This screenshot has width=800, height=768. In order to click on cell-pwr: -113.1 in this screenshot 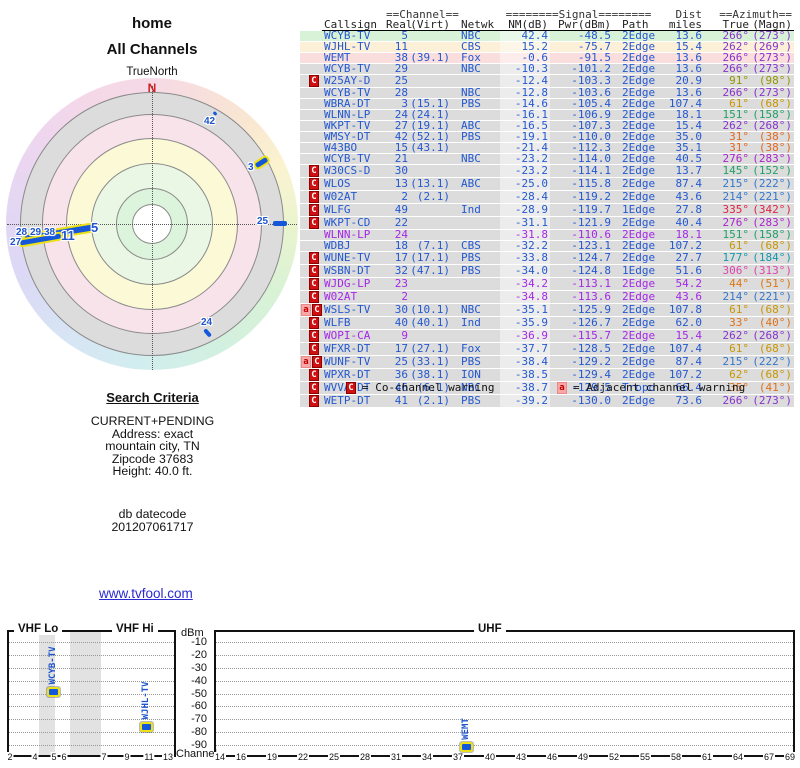, I will do `click(582, 284)`.